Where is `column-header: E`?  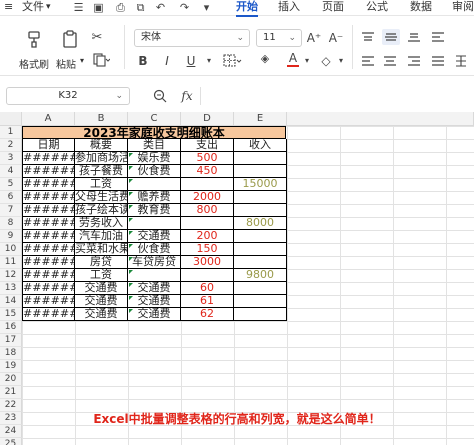 column-header: E is located at coordinates (260, 119).